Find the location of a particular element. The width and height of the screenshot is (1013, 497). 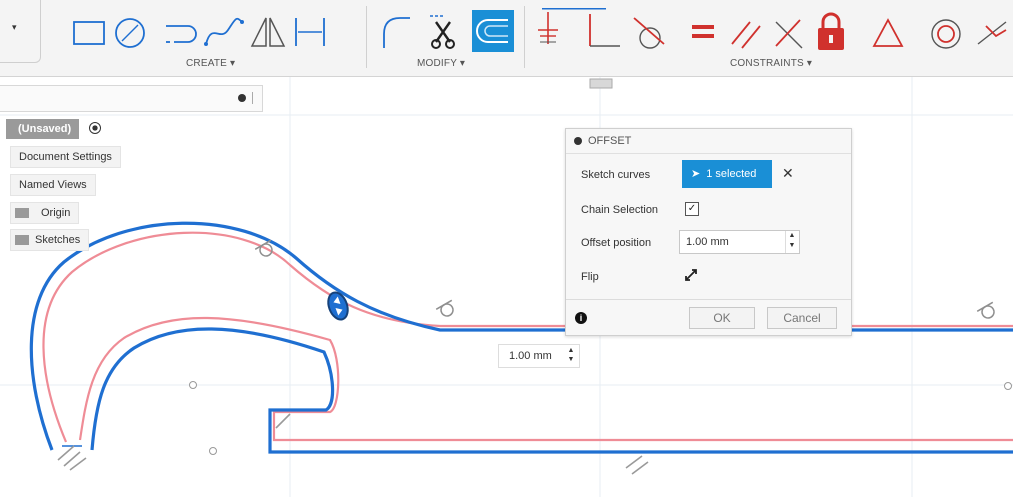

chain-selection-label: Chain Selection is located at coordinates (620, 210).